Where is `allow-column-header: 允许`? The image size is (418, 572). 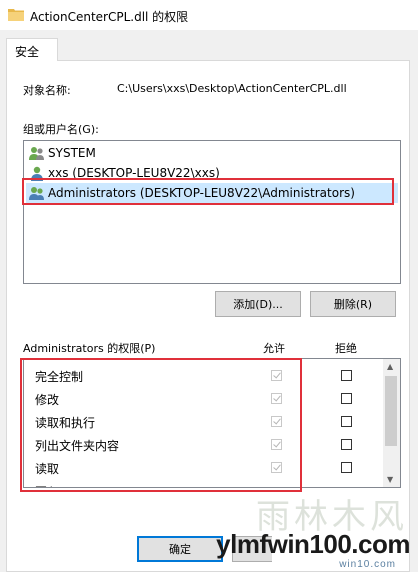
allow-column-header: 允许 is located at coordinates (274, 348).